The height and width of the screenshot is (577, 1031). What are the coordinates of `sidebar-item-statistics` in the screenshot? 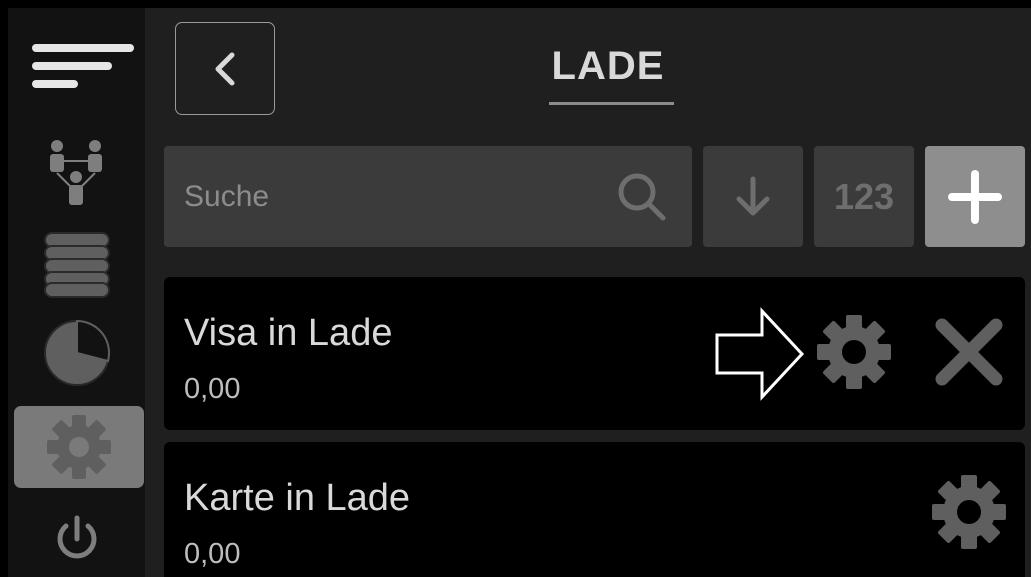 It's located at (76, 353).